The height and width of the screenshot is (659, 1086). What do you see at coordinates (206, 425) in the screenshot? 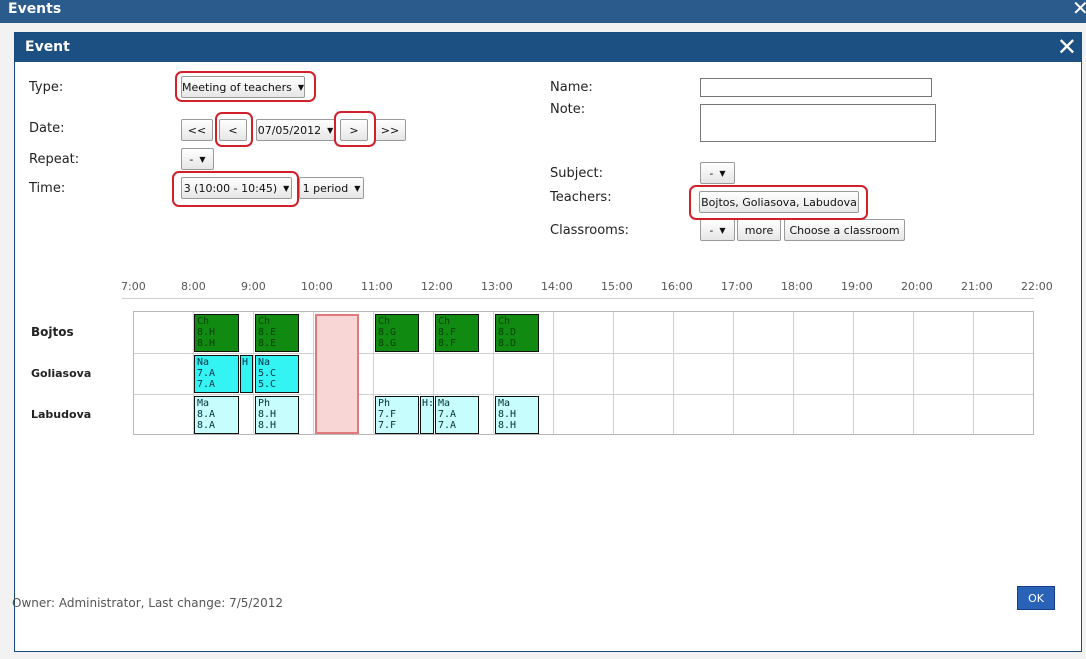
I see `lesson-class: 8.A` at bounding box center [206, 425].